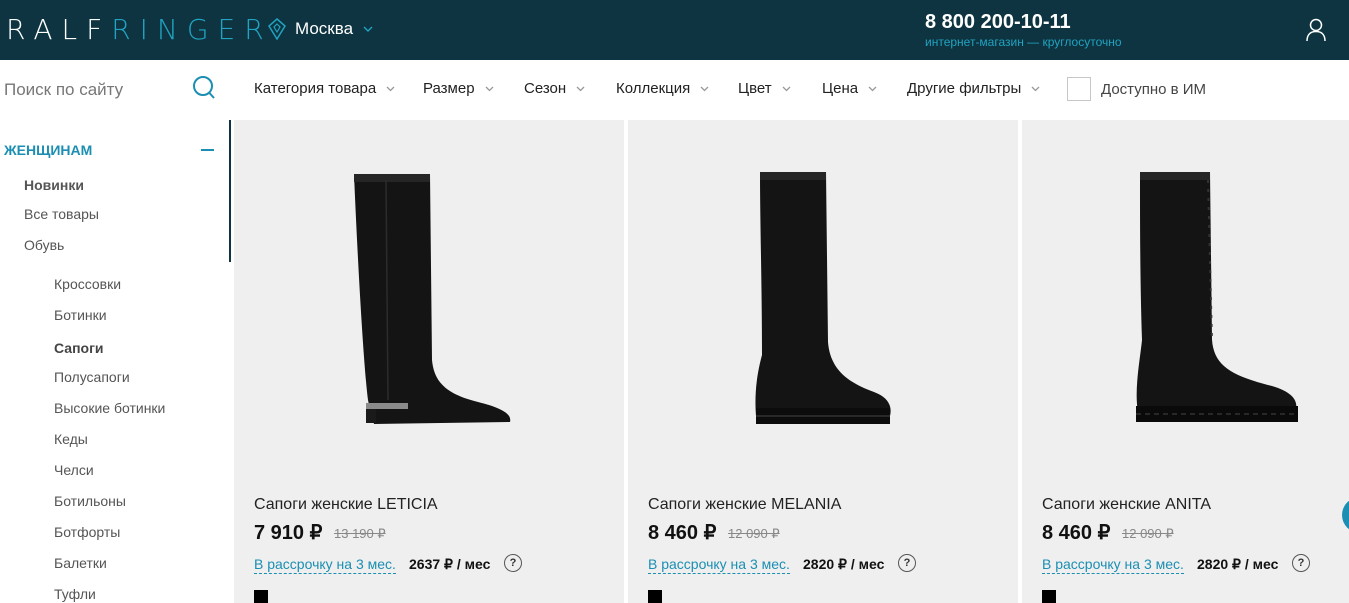  I want to click on logo-part-ralf: RALF, so click(59, 29).